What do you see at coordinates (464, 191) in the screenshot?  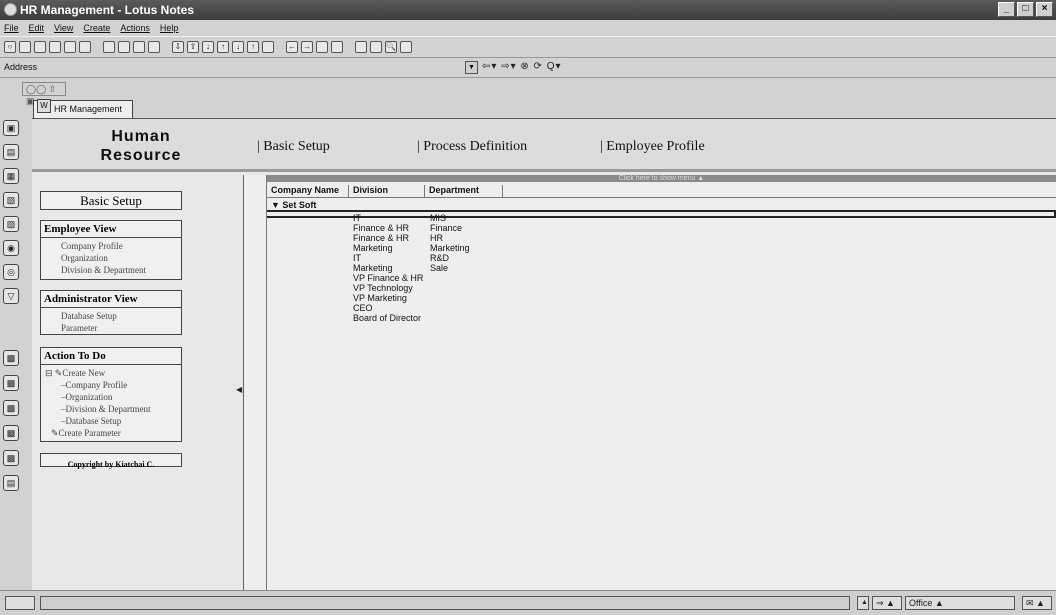 I see `column-department: Department` at bounding box center [464, 191].